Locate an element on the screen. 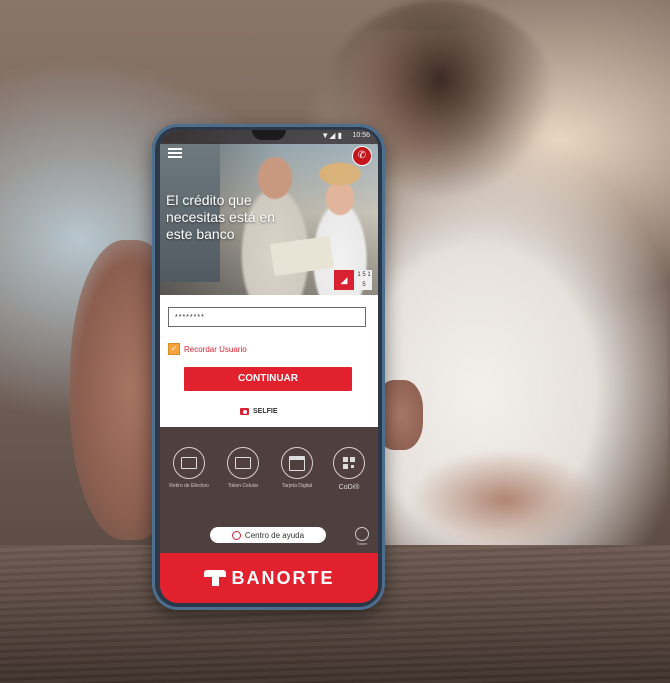 The height and width of the screenshot is (683, 670). quick-action-label: Retiro de Efectivo is located at coordinates (189, 486).